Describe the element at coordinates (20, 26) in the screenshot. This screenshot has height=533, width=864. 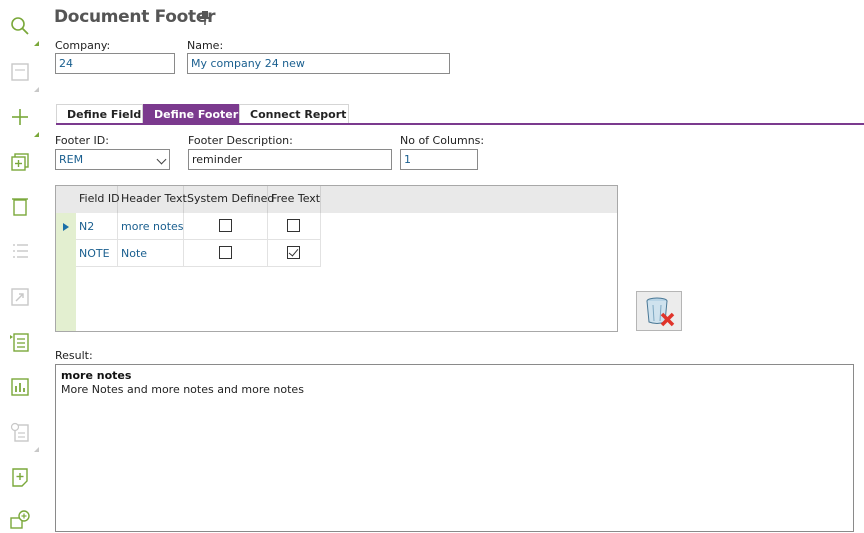
I see `search-icon` at that location.